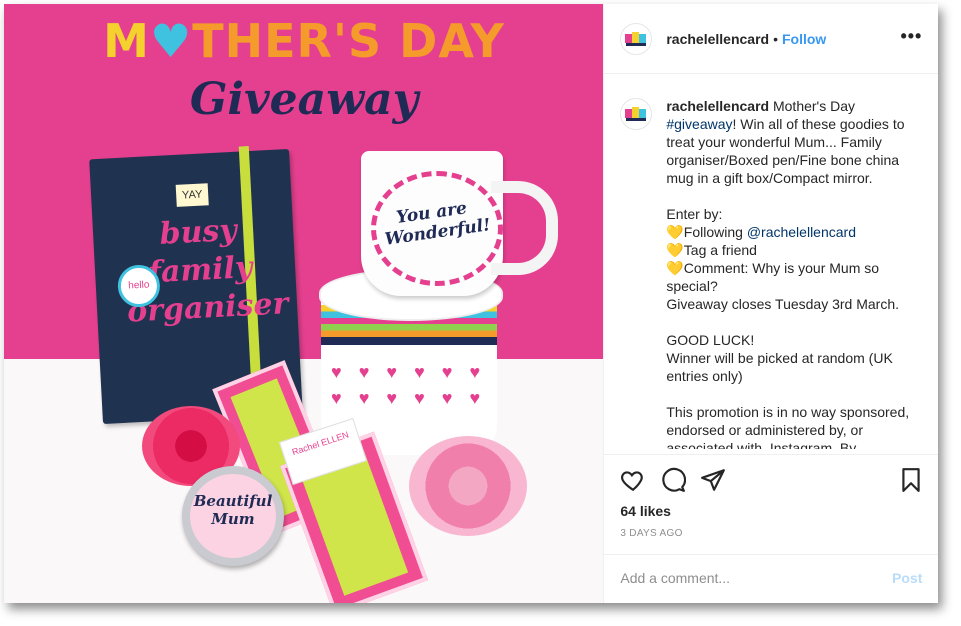  I want to click on image-headline-mothers-day: M♥THER'S DAY, so click(303, 41).